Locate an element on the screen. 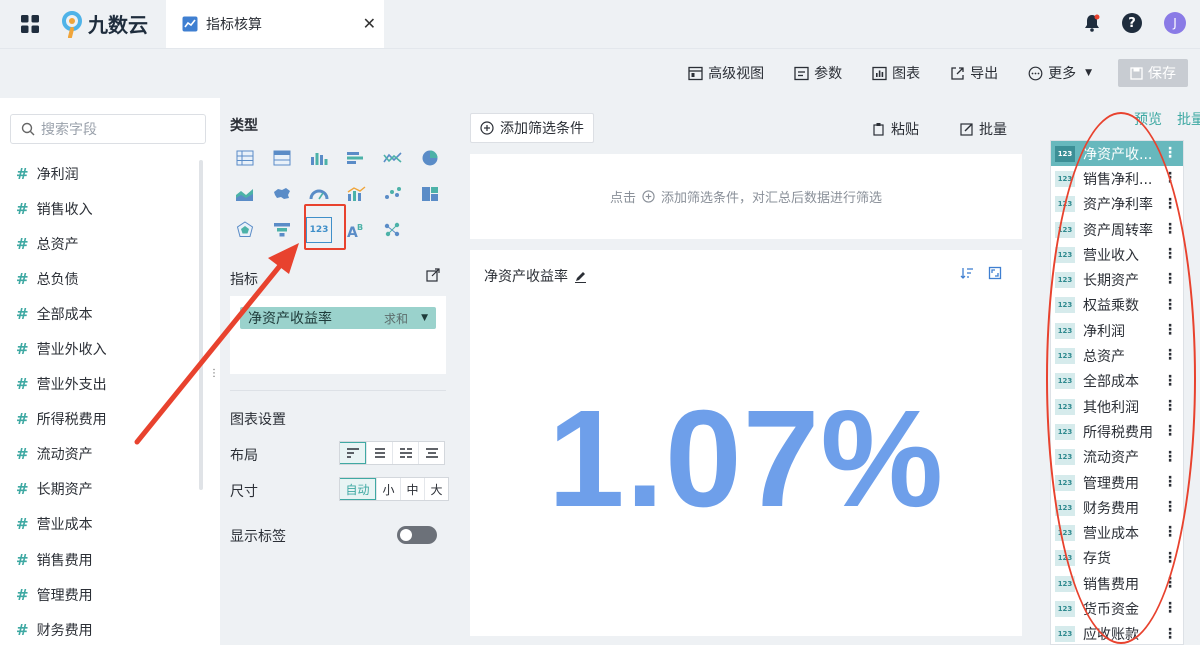  metric-list-item: 123 销售净利... ⋮ is located at coordinates (1117, 178).